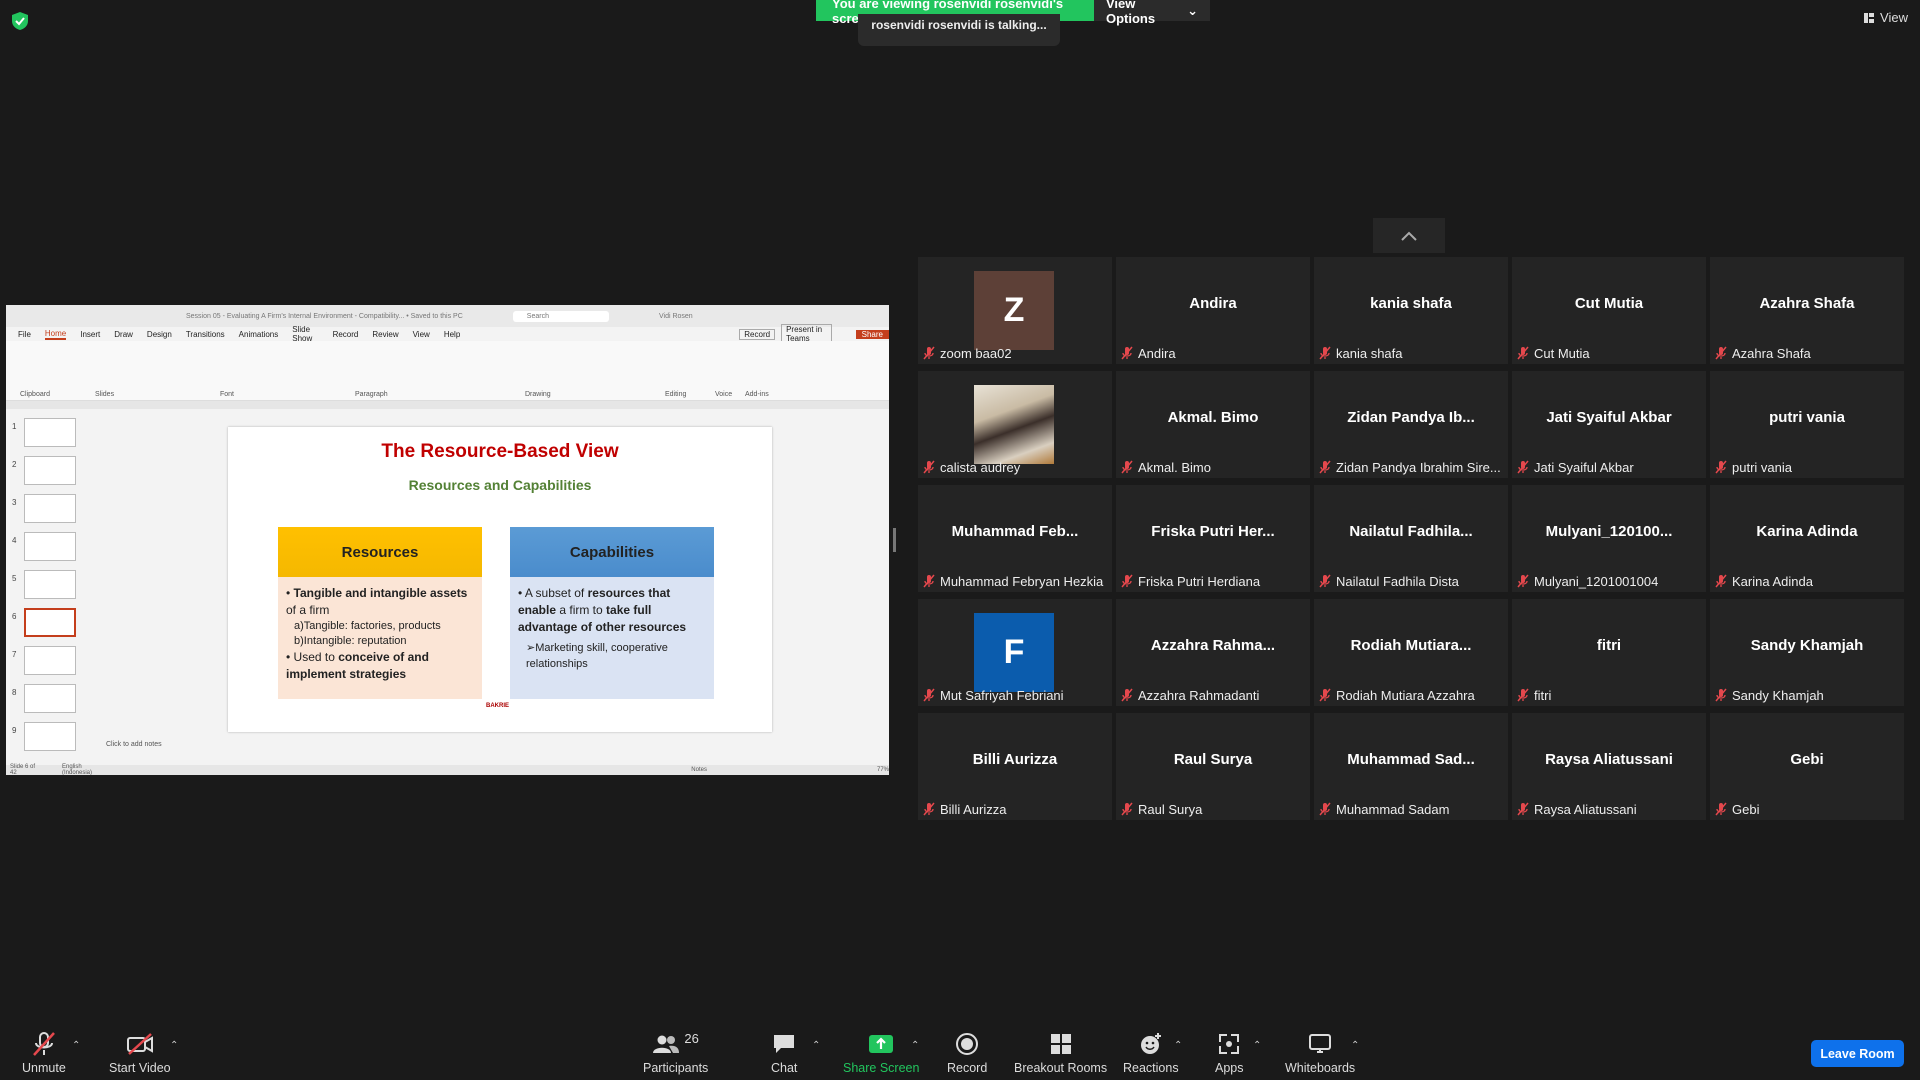  What do you see at coordinates (44, 1053) in the screenshot?
I see `unmute-button: Unmute` at bounding box center [44, 1053].